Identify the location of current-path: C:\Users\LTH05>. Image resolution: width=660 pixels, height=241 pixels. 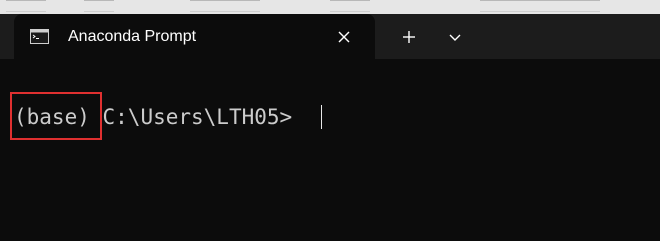
(197, 117).